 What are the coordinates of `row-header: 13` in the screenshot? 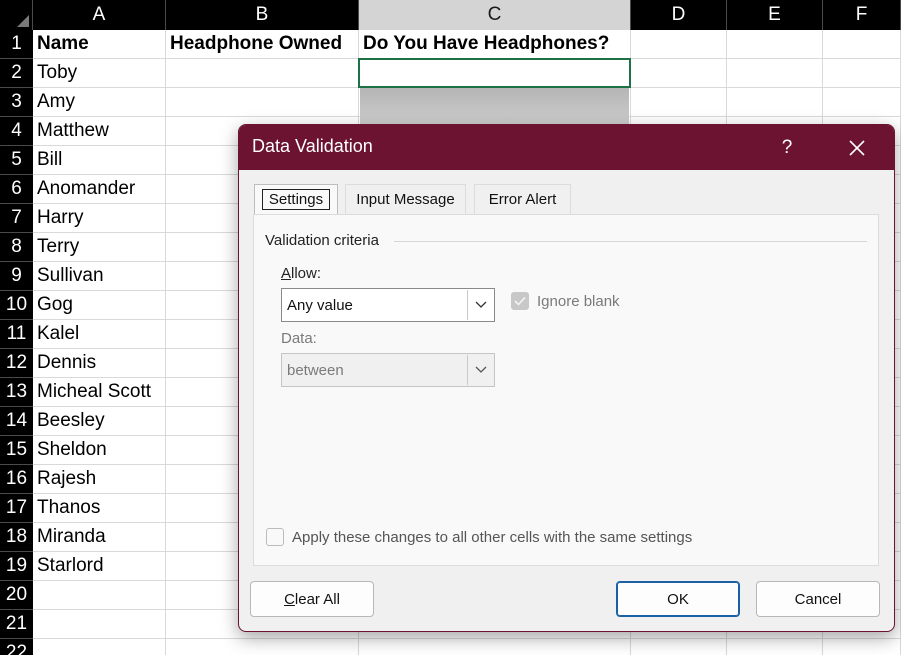 It's located at (16, 392).